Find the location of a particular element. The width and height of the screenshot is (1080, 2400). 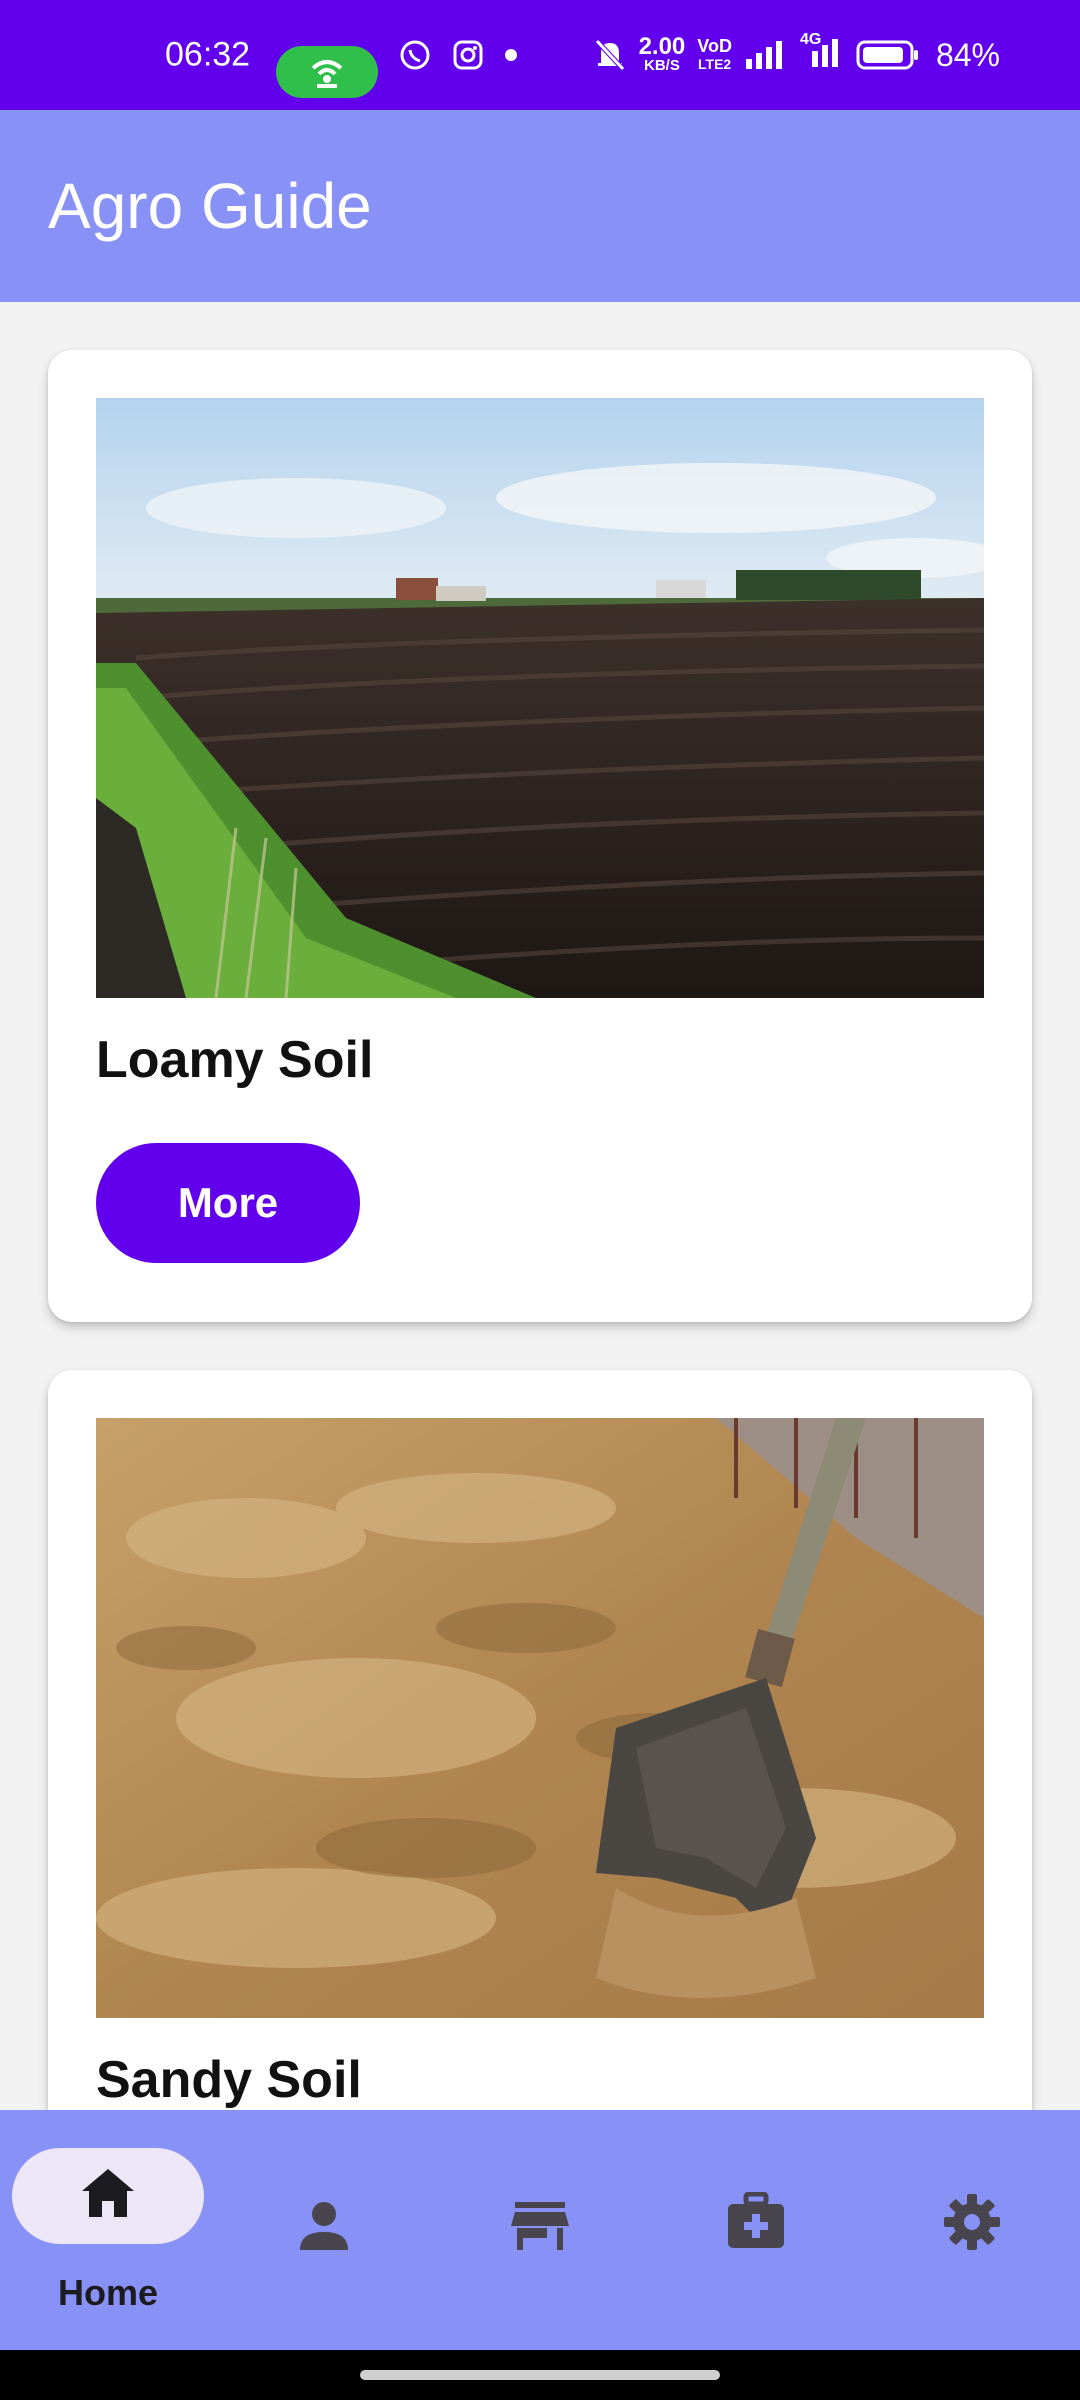

nav-item-profile is located at coordinates (324, 2230).